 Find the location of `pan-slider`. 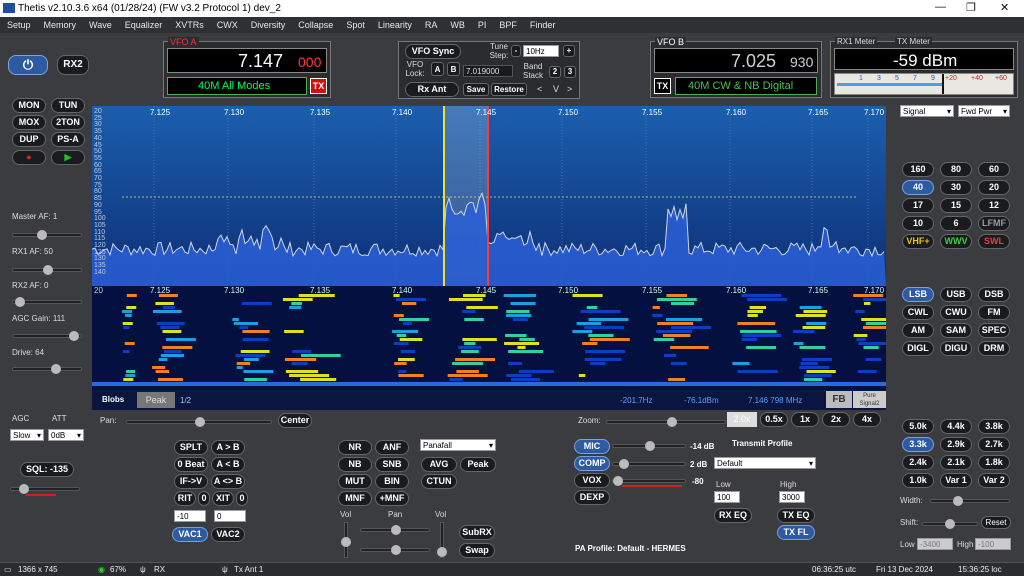

pan-slider is located at coordinates (199, 422).